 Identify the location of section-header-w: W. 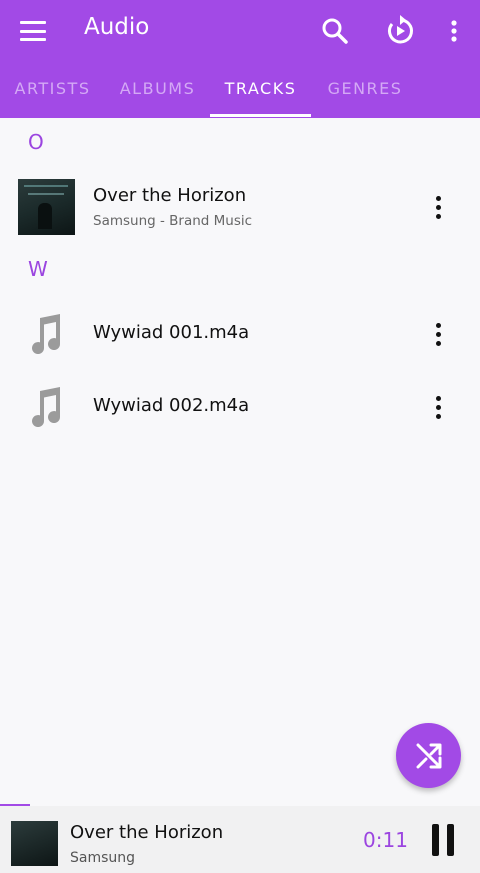
(38, 269).